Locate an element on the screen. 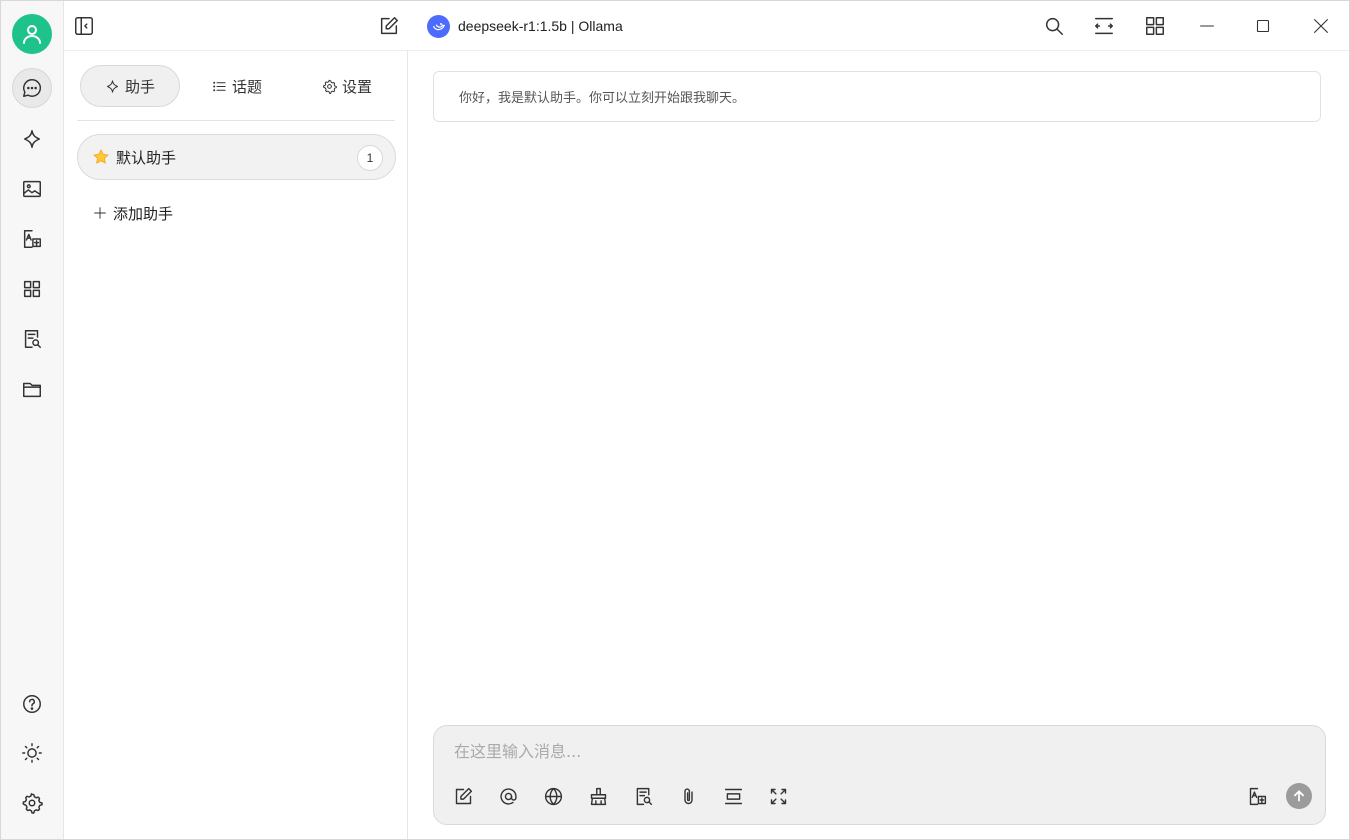  maximize-button is located at coordinates (1263, 26).